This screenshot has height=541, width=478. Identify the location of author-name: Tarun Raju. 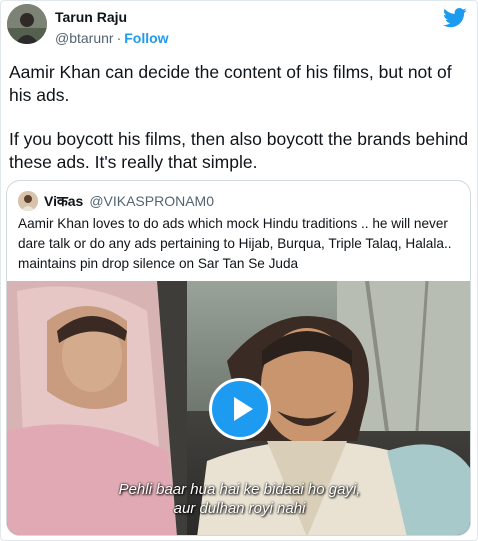
(91, 17).